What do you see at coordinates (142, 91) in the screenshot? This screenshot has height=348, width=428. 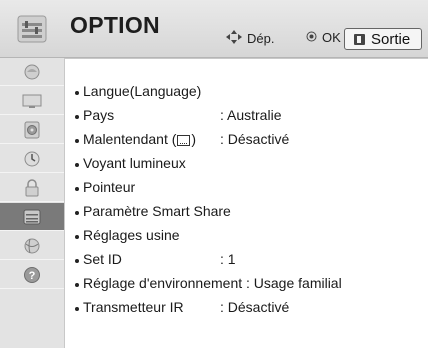 I see `menu-item-label: Langue(Language)` at bounding box center [142, 91].